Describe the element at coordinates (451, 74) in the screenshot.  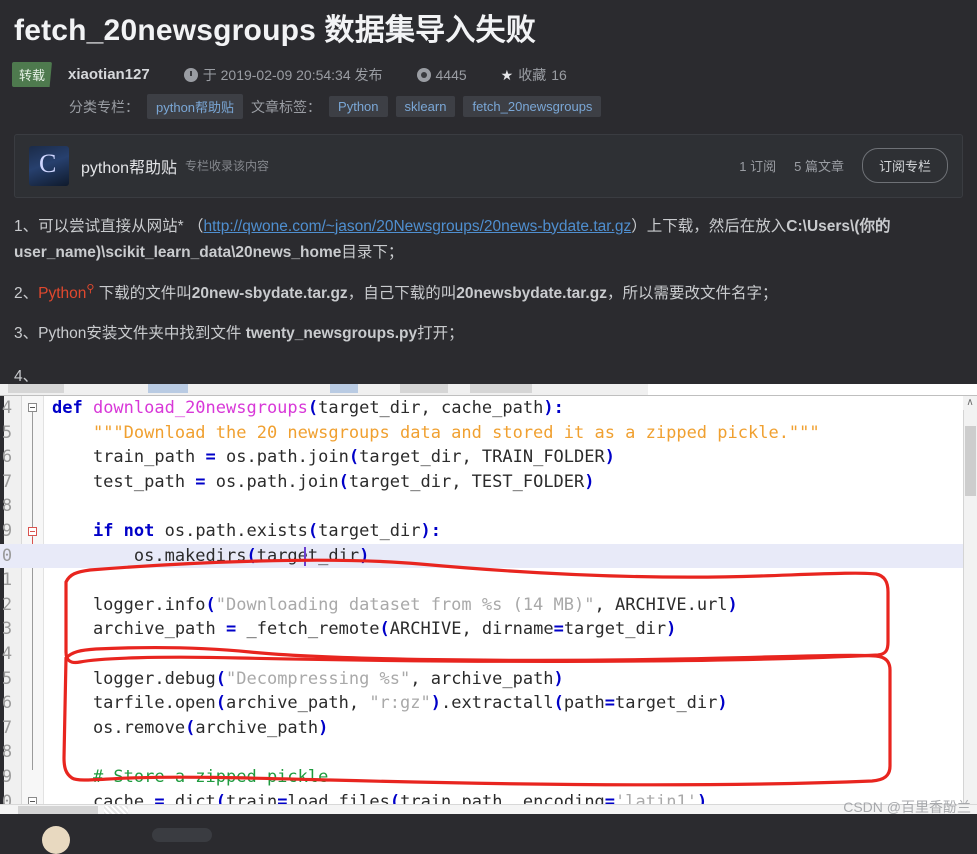
I see `view-count-value: 4445` at that location.